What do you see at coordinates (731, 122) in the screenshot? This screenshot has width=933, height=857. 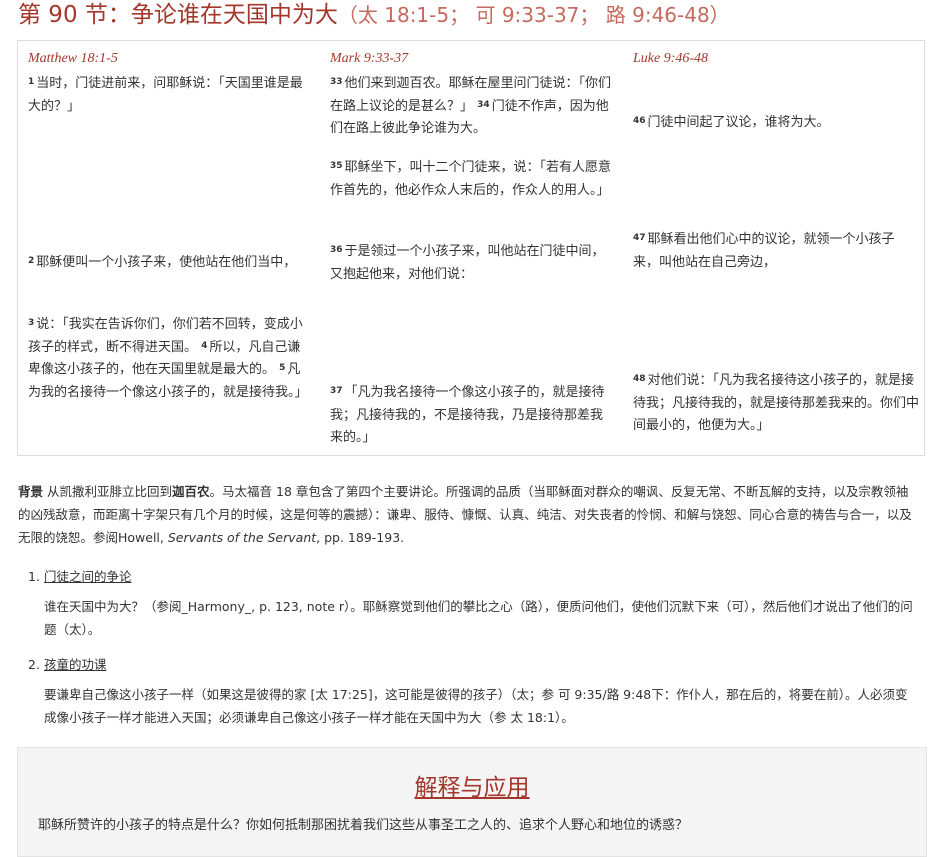 I see `verse-luke-46: 46 门徒中间起了议论，谁将为大。` at bounding box center [731, 122].